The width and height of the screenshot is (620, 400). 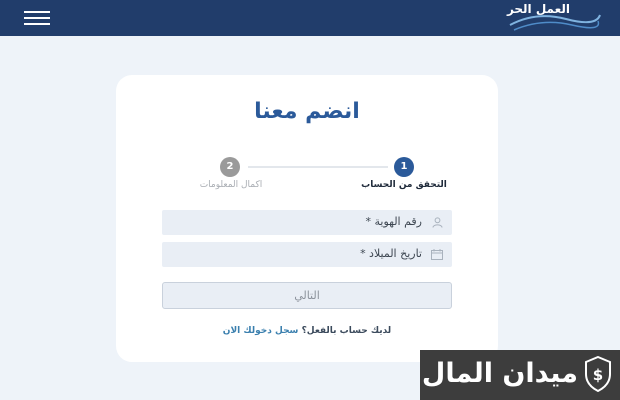 I want to click on step-1-label: التحقق من الحساب, so click(x=404, y=185).